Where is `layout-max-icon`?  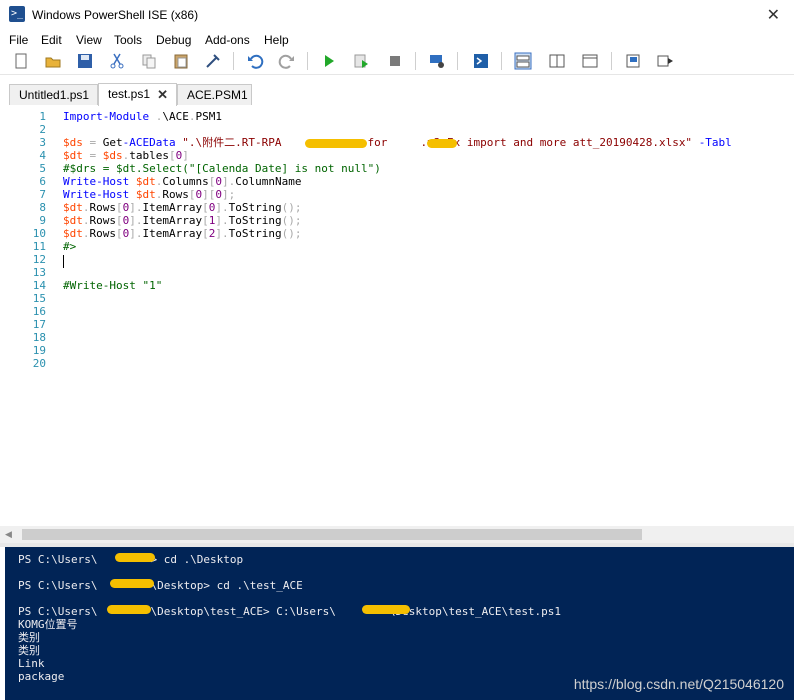
layout-max-icon is located at coordinates (590, 61).